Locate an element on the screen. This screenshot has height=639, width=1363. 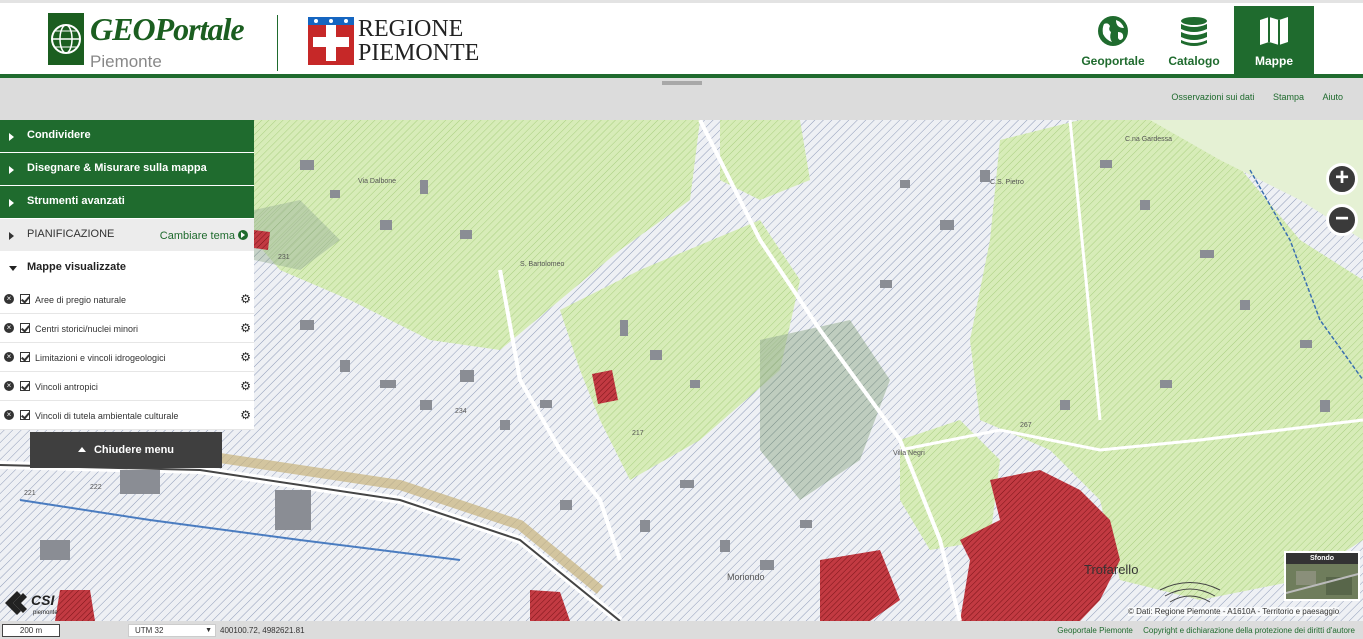
link-osservazioni: Osservazioni sui dati is located at coordinates (1212, 97).